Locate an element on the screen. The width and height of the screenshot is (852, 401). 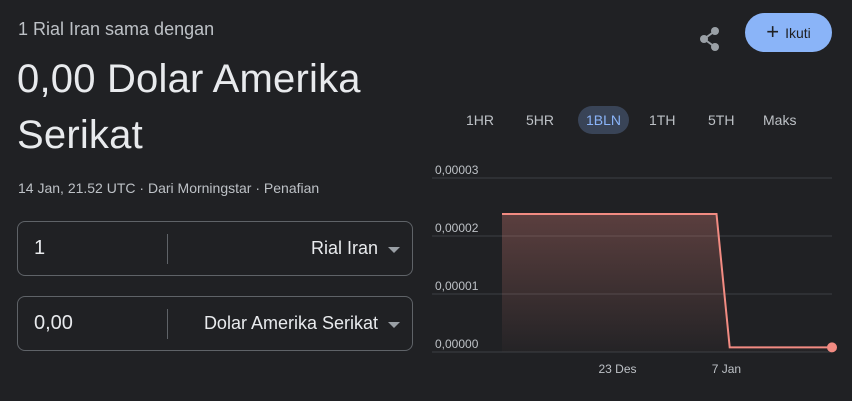
tab-5th: 5TH is located at coordinates (721, 120).